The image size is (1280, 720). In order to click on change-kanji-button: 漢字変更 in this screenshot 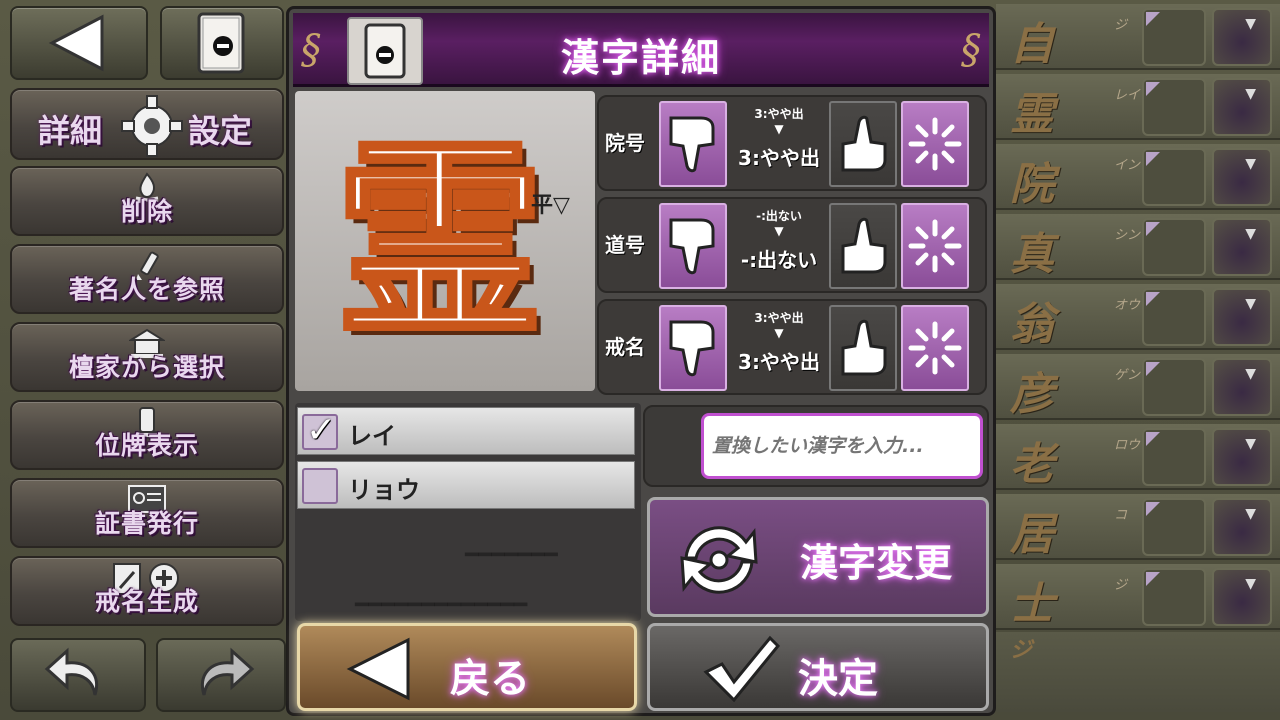, I will do `click(818, 557)`.